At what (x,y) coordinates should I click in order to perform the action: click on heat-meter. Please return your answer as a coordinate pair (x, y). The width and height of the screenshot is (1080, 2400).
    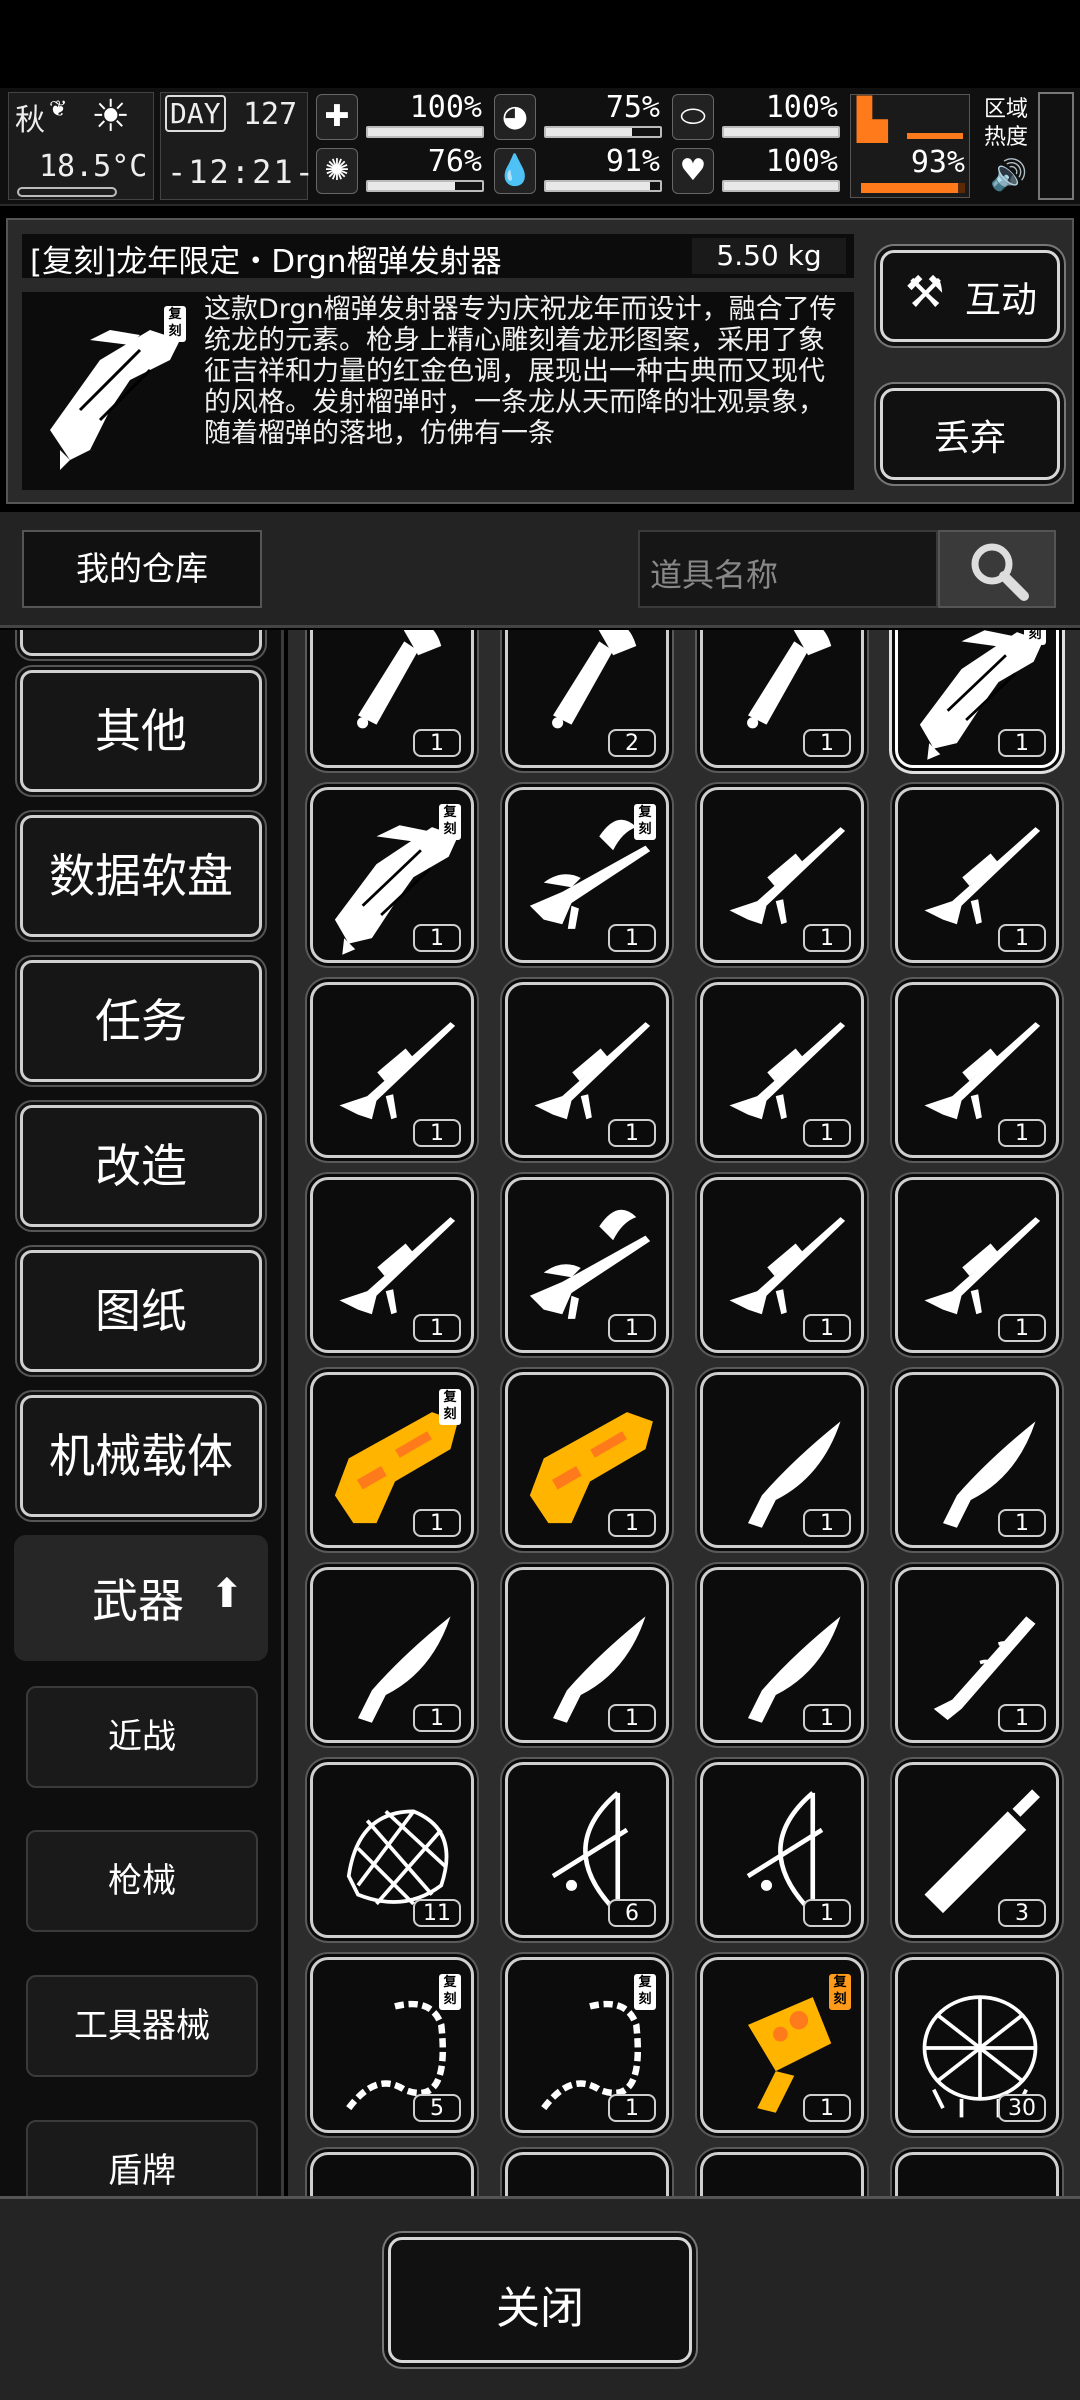
    Looking at the image, I should click on (1056, 146).